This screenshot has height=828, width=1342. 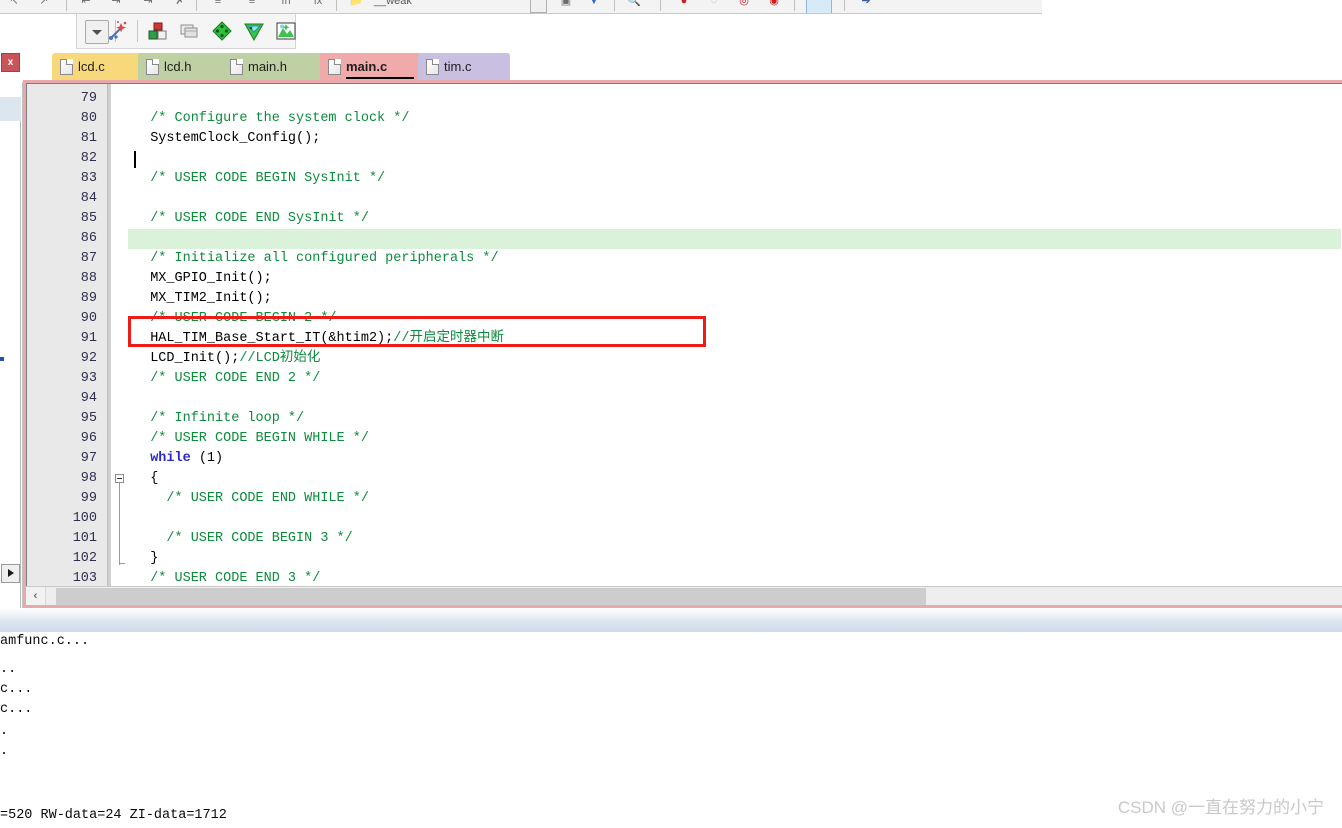 What do you see at coordinates (88, 418) in the screenshot?
I see `line-number: 95` at bounding box center [88, 418].